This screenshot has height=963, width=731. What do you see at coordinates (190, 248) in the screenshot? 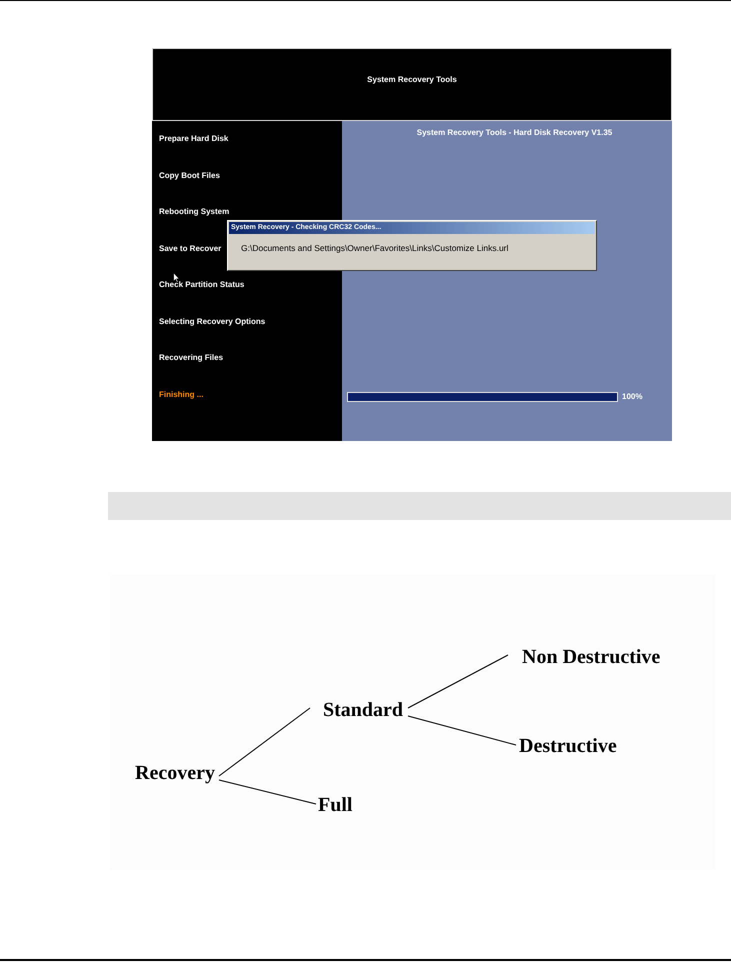
I see `step-label: Save to Recover` at bounding box center [190, 248].